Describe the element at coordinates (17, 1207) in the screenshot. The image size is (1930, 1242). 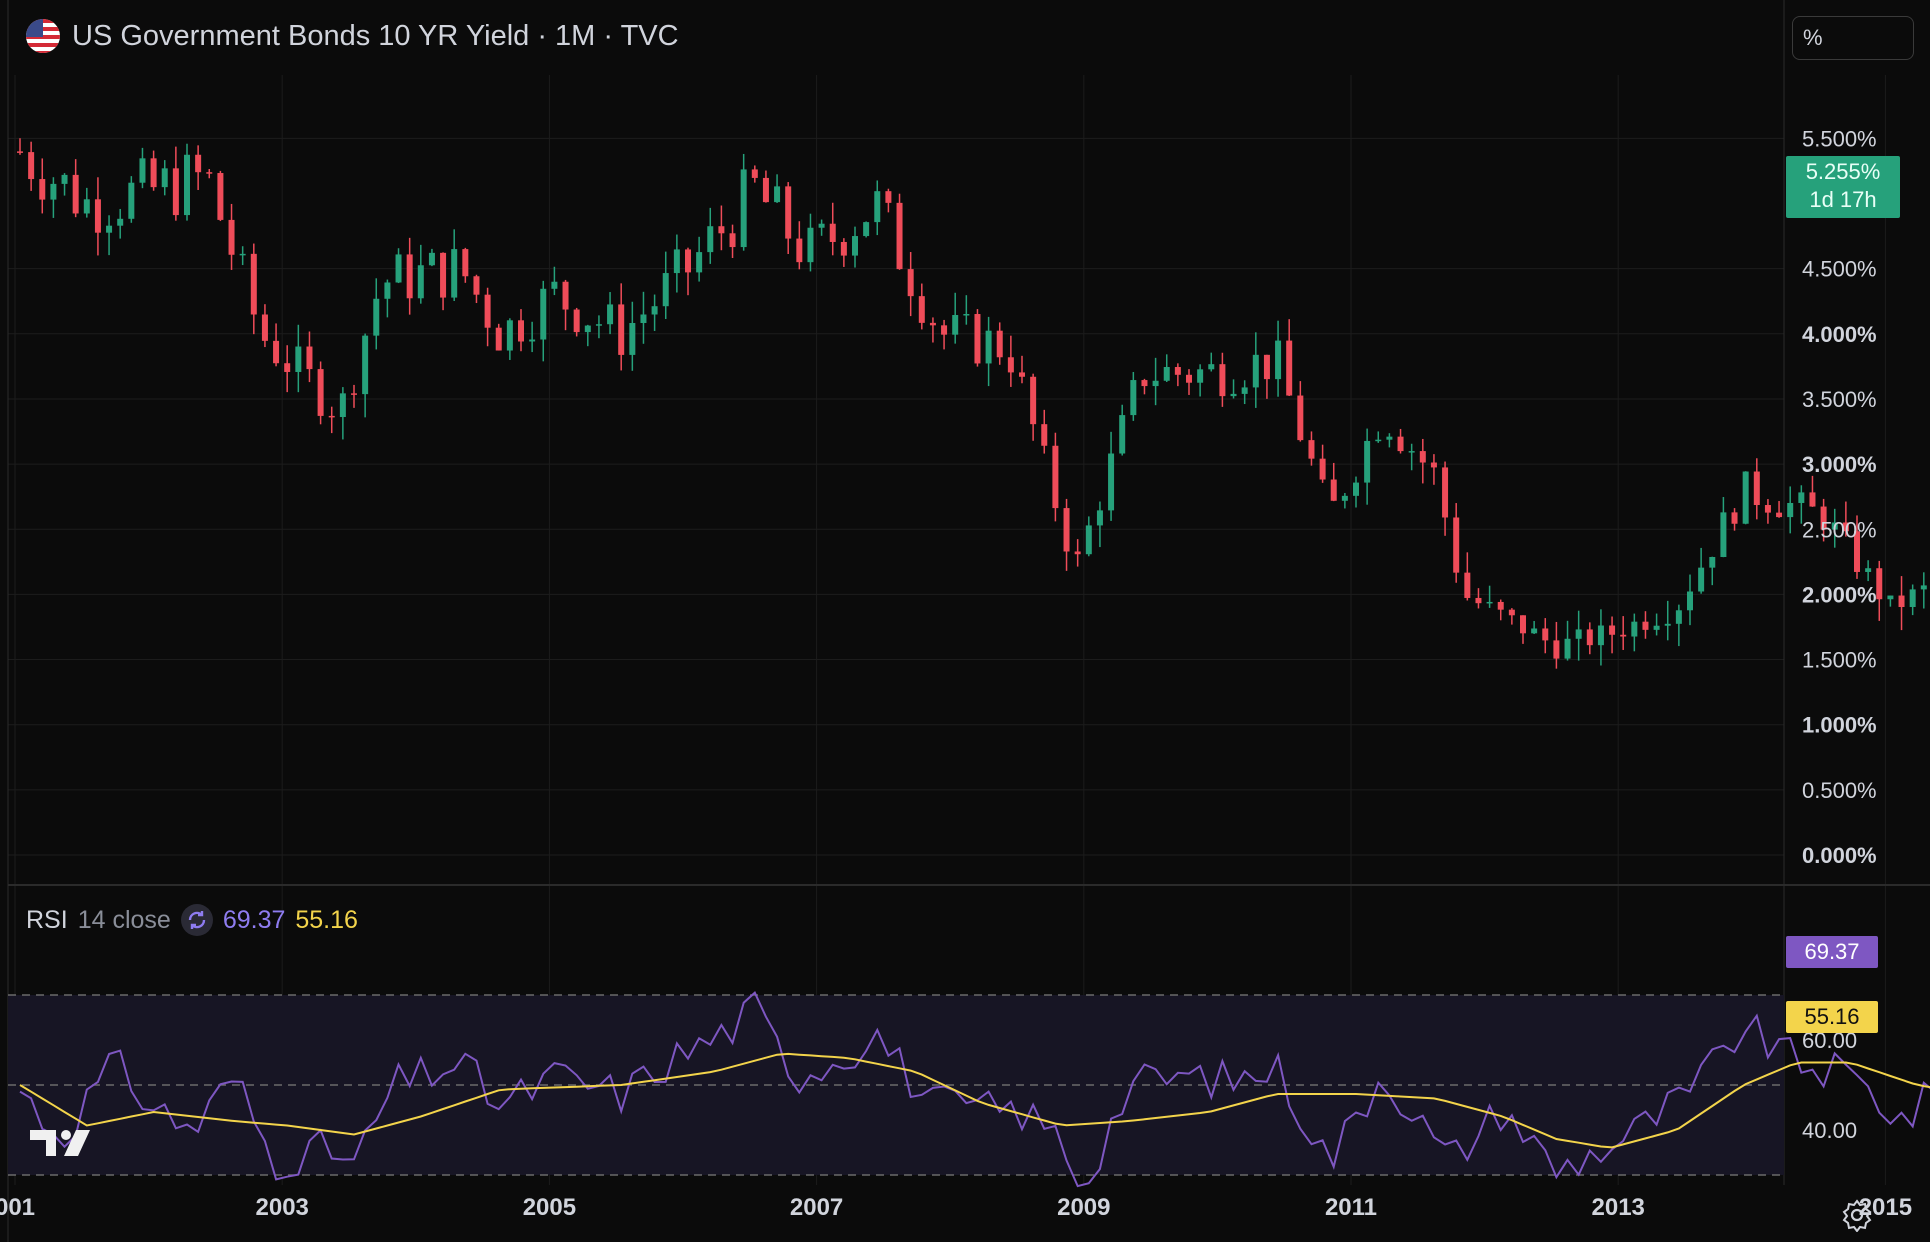
I see `x-tick-label: 001` at that location.